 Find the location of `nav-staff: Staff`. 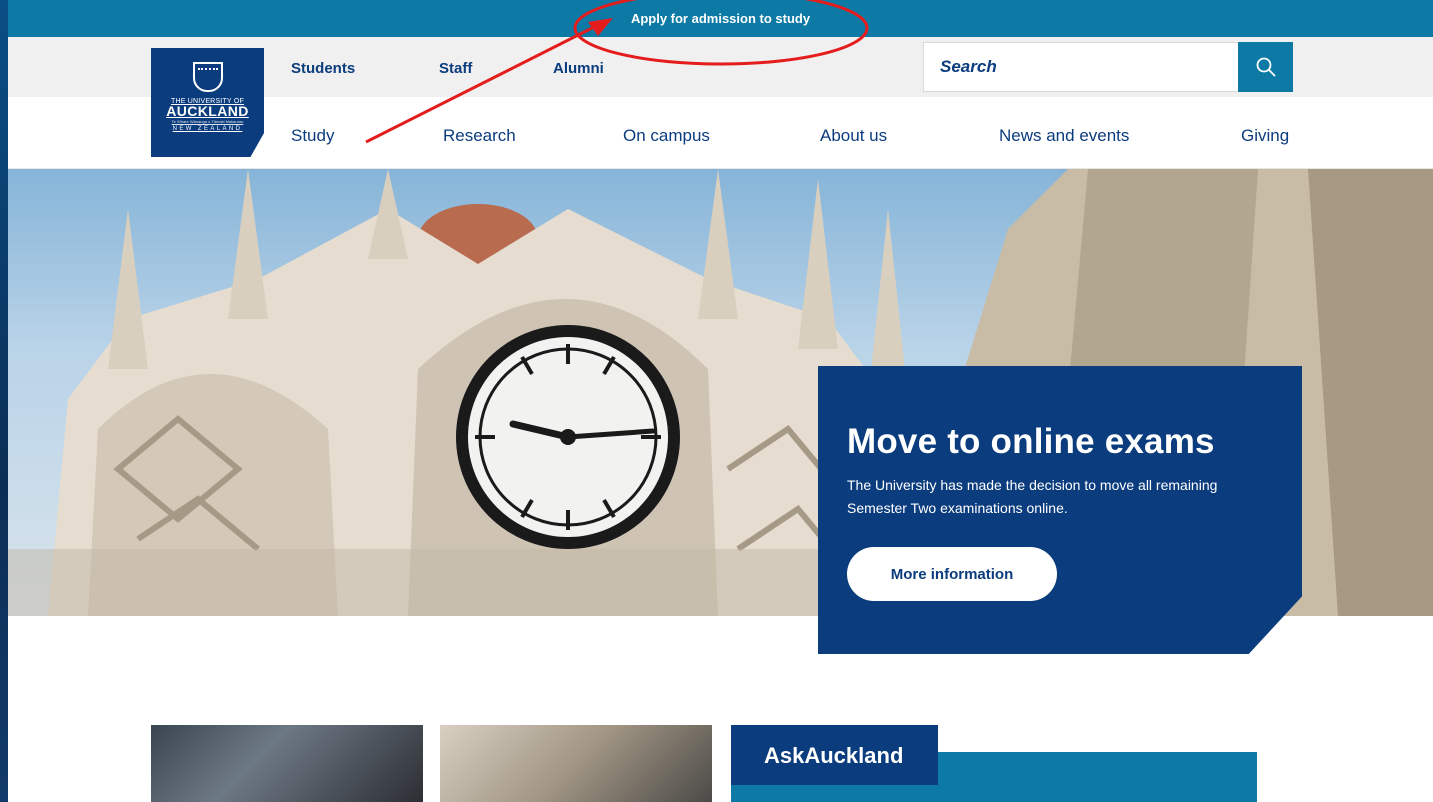

nav-staff: Staff is located at coordinates (455, 68).